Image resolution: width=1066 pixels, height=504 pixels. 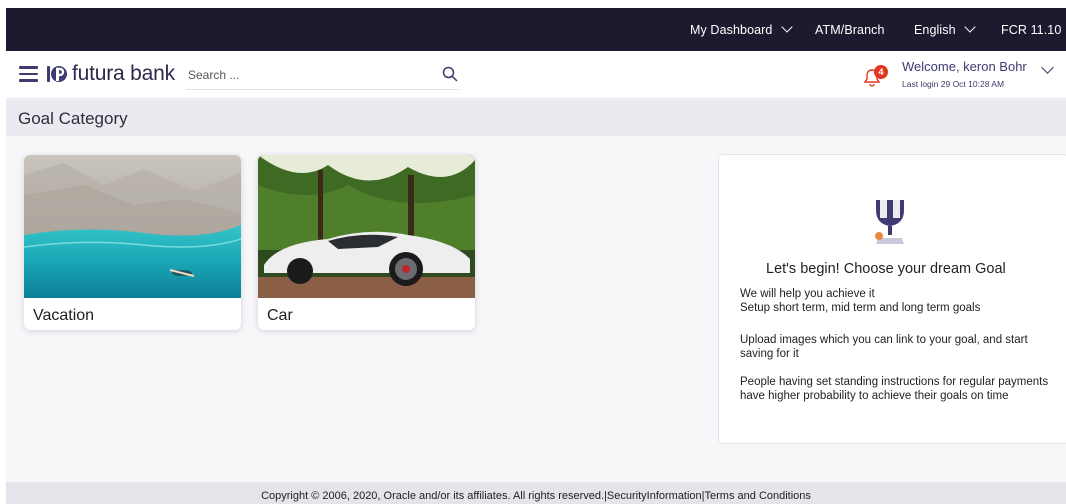 I want to click on version-label: FCR 11.10, so click(x=1031, y=29).